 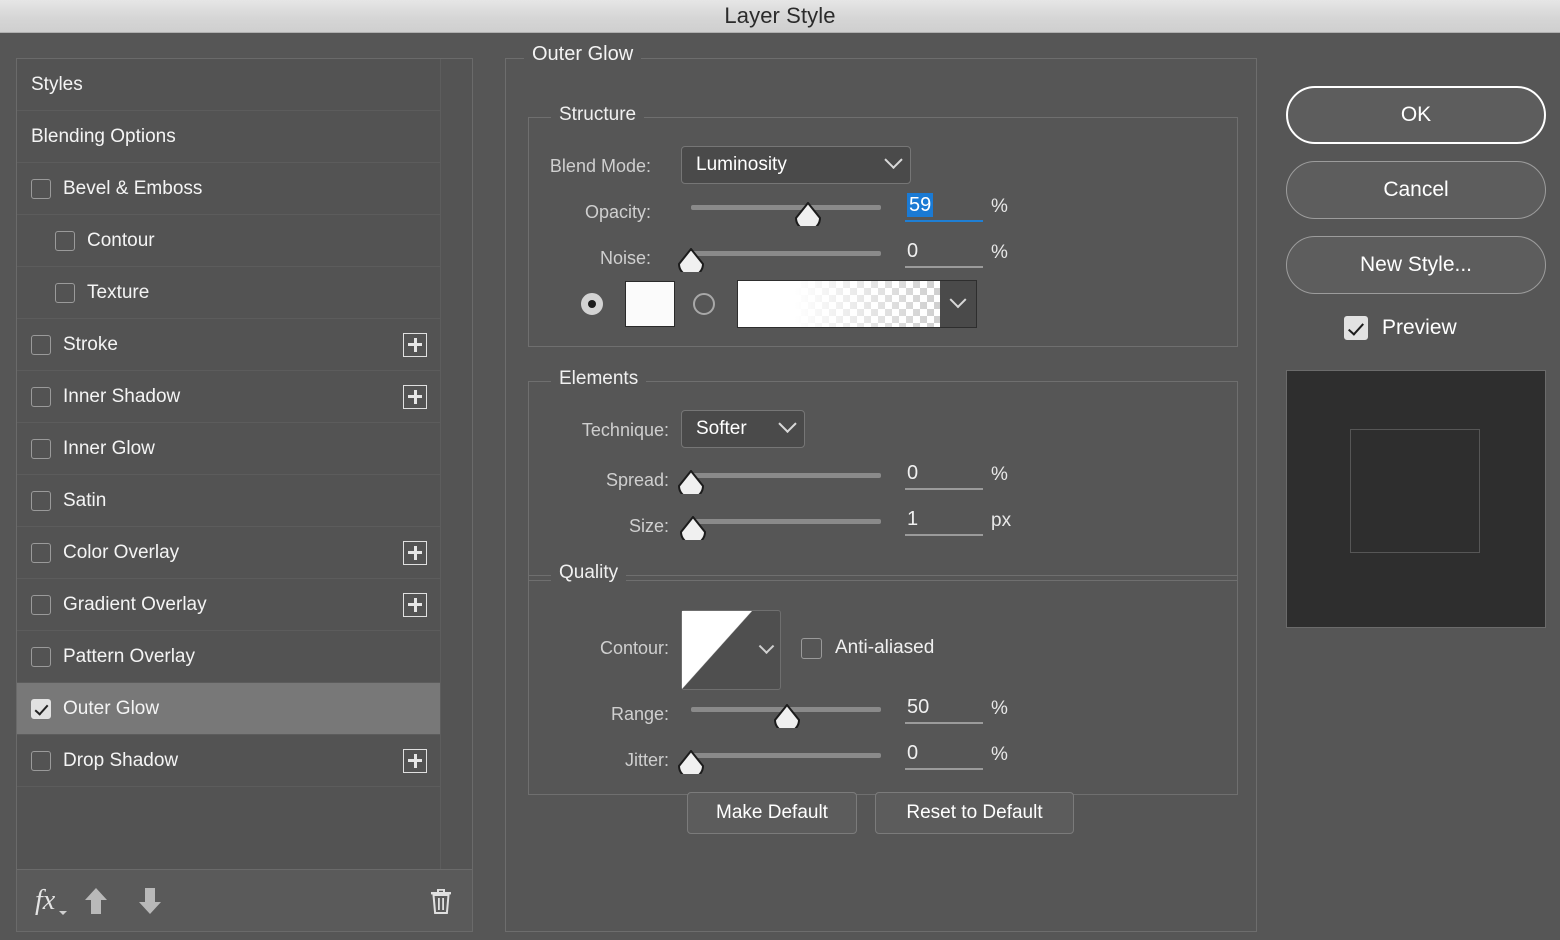 I want to click on style-row-inner-glow: Inner Glow, so click(x=229, y=449).